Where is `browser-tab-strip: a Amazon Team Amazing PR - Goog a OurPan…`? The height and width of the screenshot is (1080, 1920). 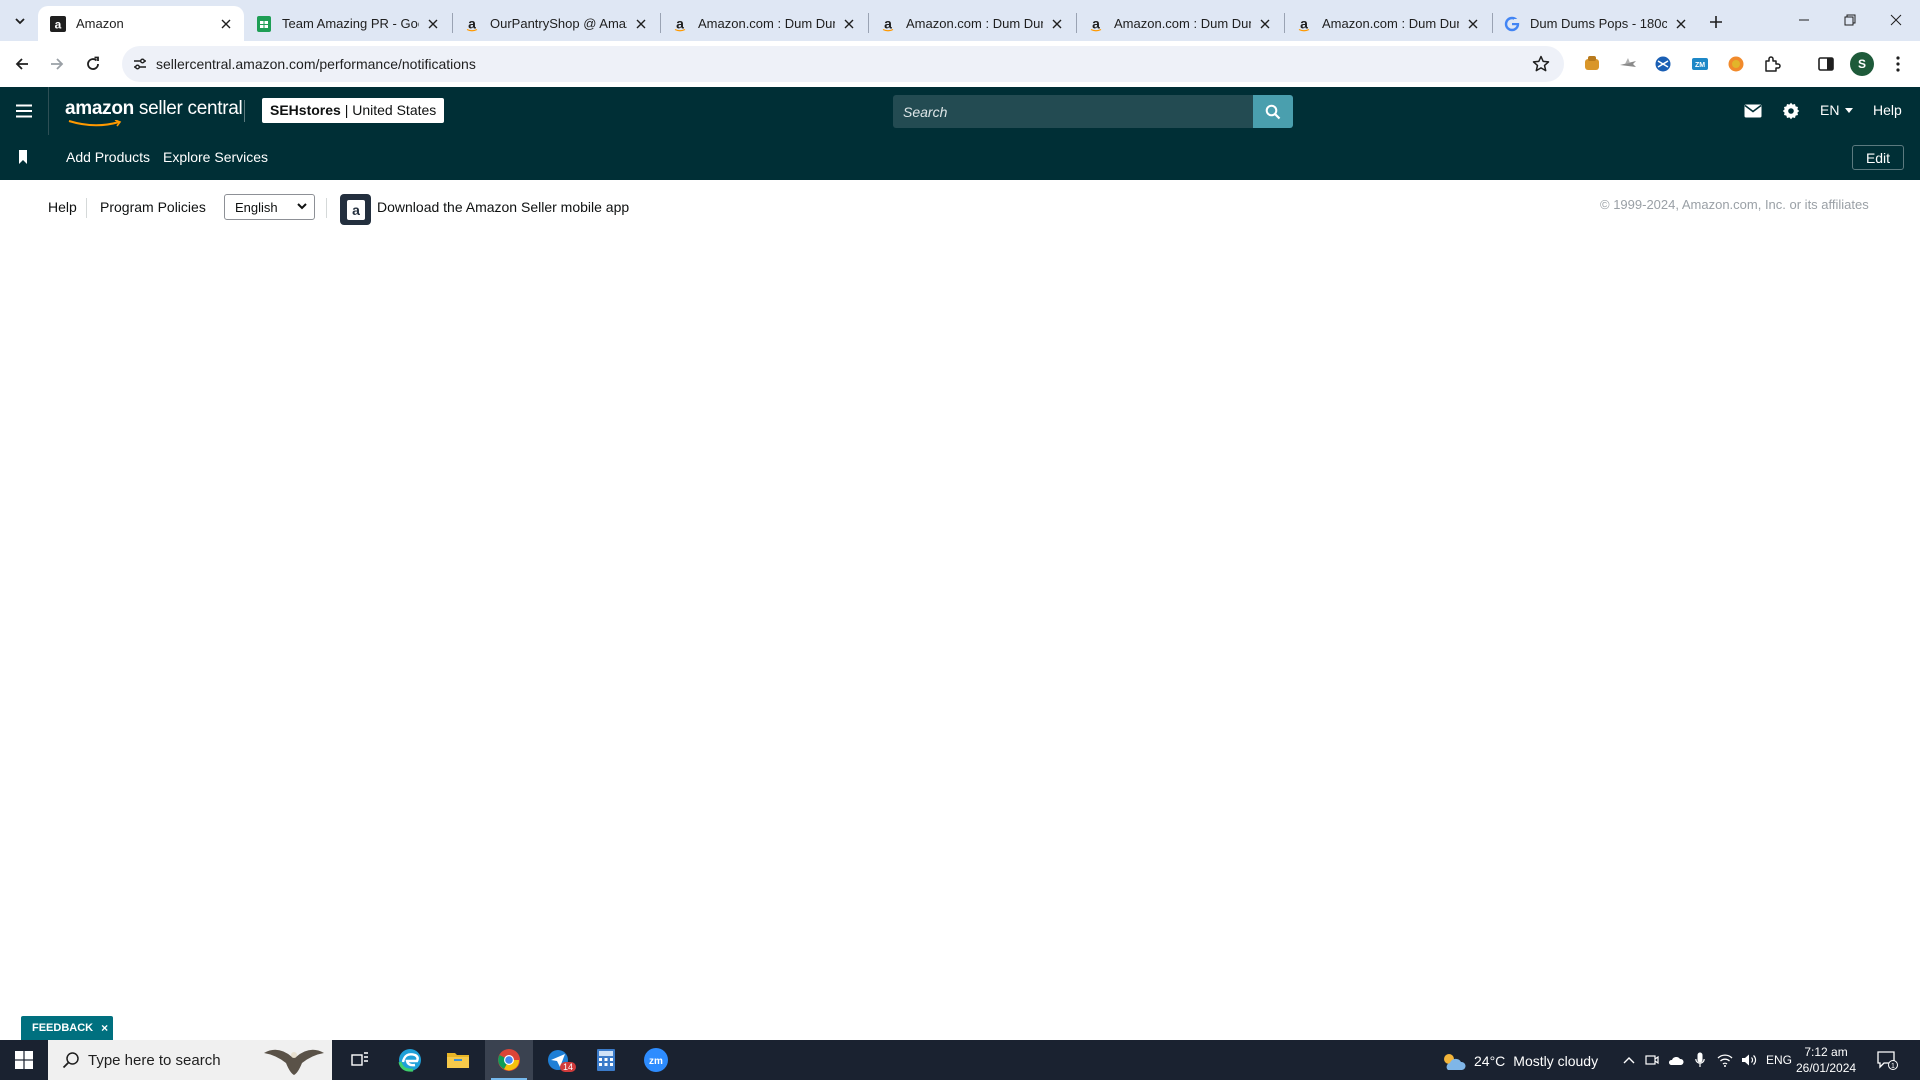
browser-tab-strip: a Amazon Team Amazing PR - Goog a OurPan… is located at coordinates (960, 20).